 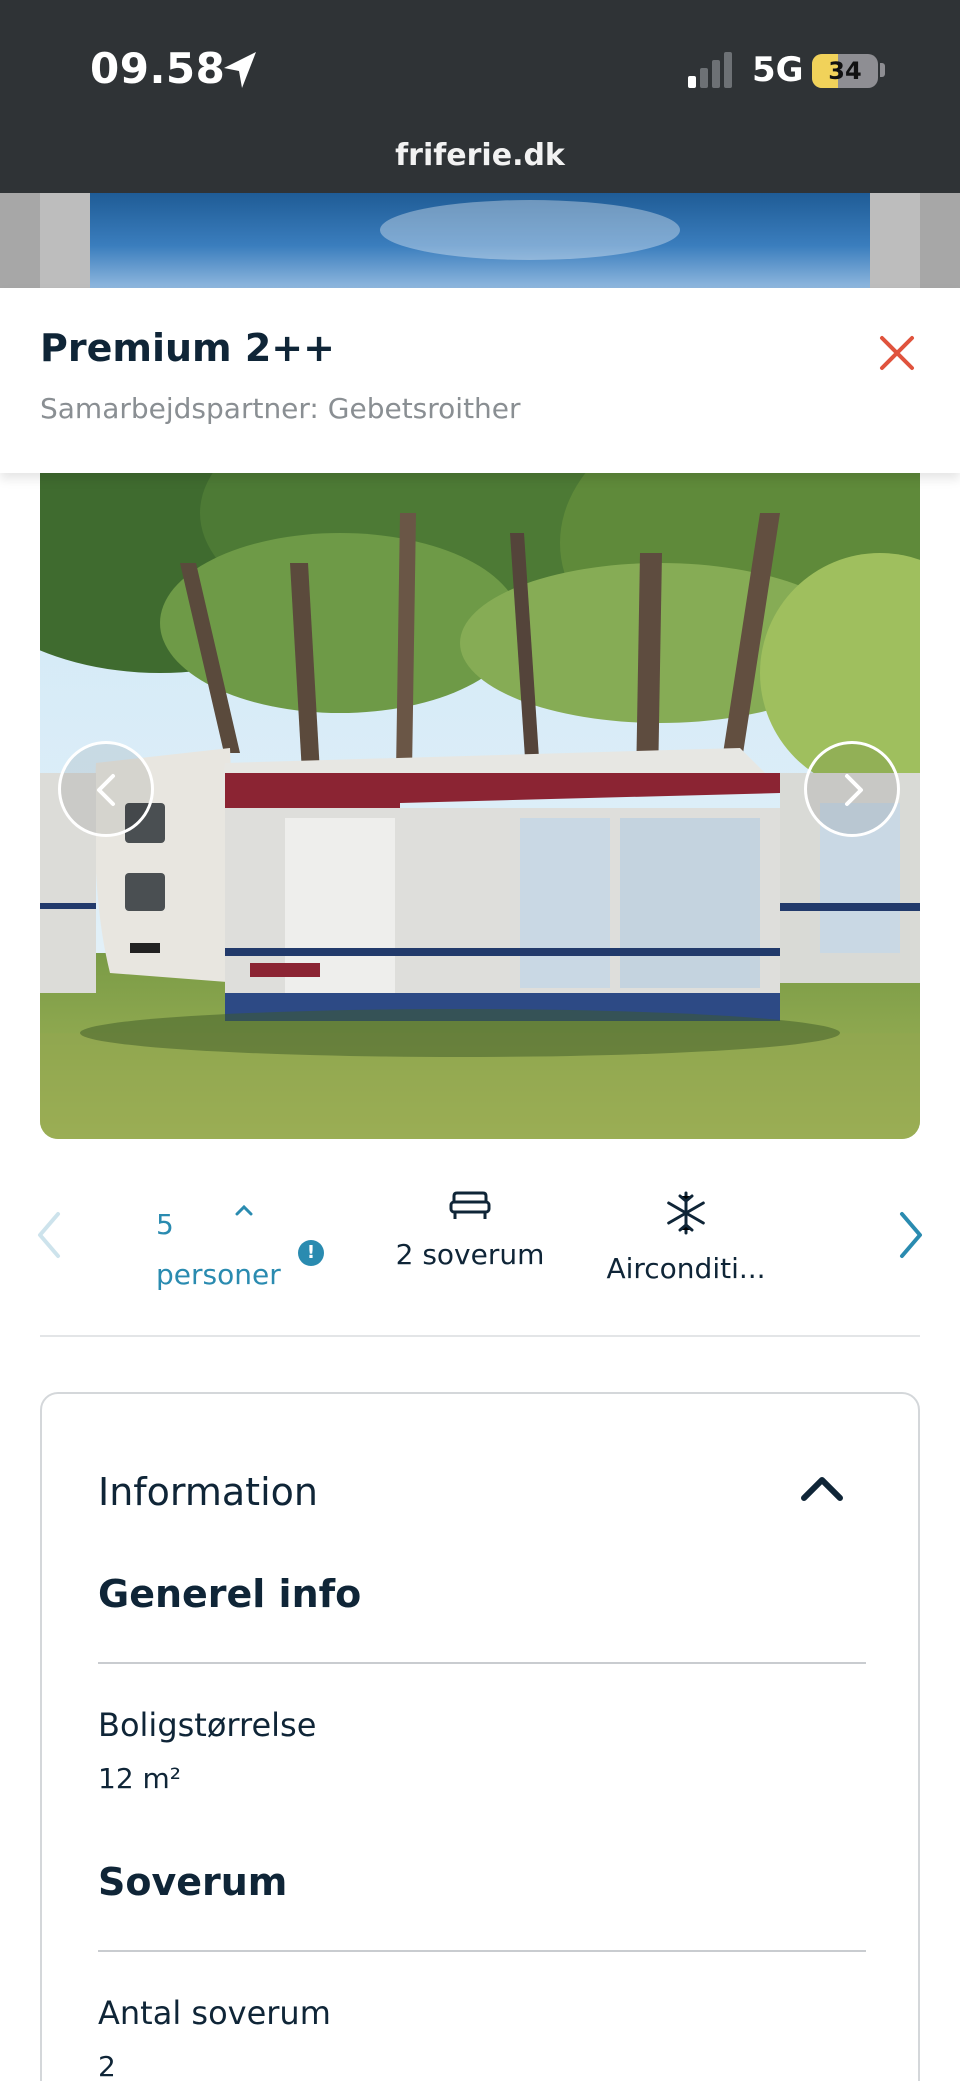 What do you see at coordinates (480, 1336) in the screenshot?
I see `divider` at bounding box center [480, 1336].